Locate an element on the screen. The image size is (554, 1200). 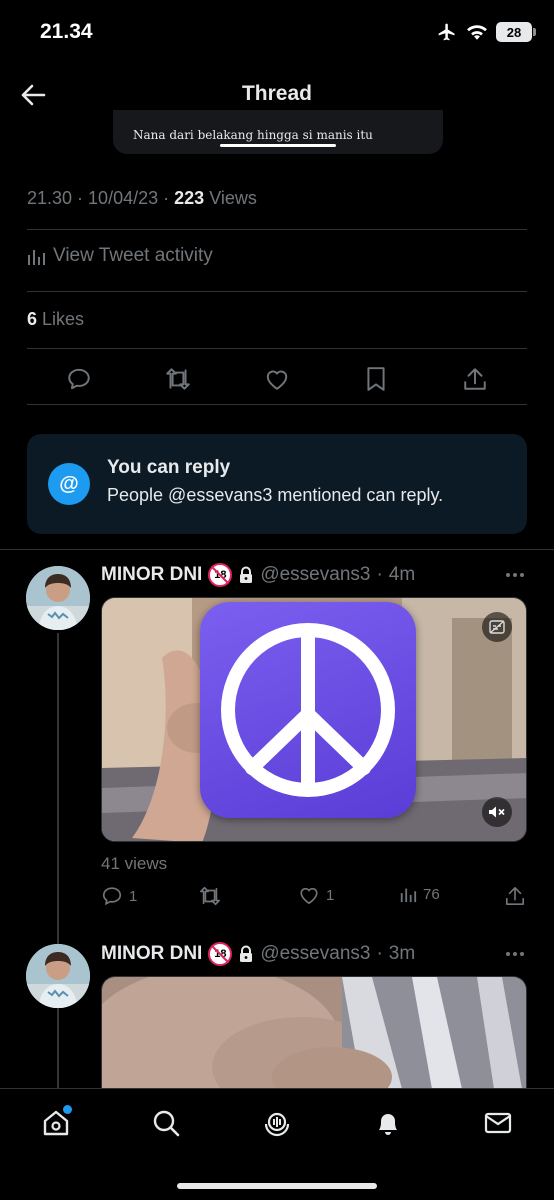
tweet-meta: 21.30 · 10/04/23 · 223 Views is located at coordinates (142, 198).